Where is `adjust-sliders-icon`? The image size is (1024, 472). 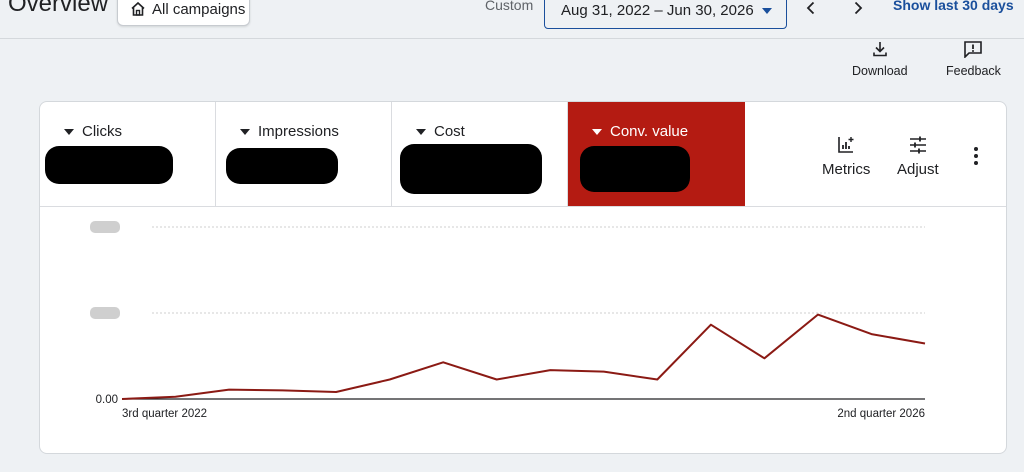
adjust-sliders-icon is located at coordinates (917, 145).